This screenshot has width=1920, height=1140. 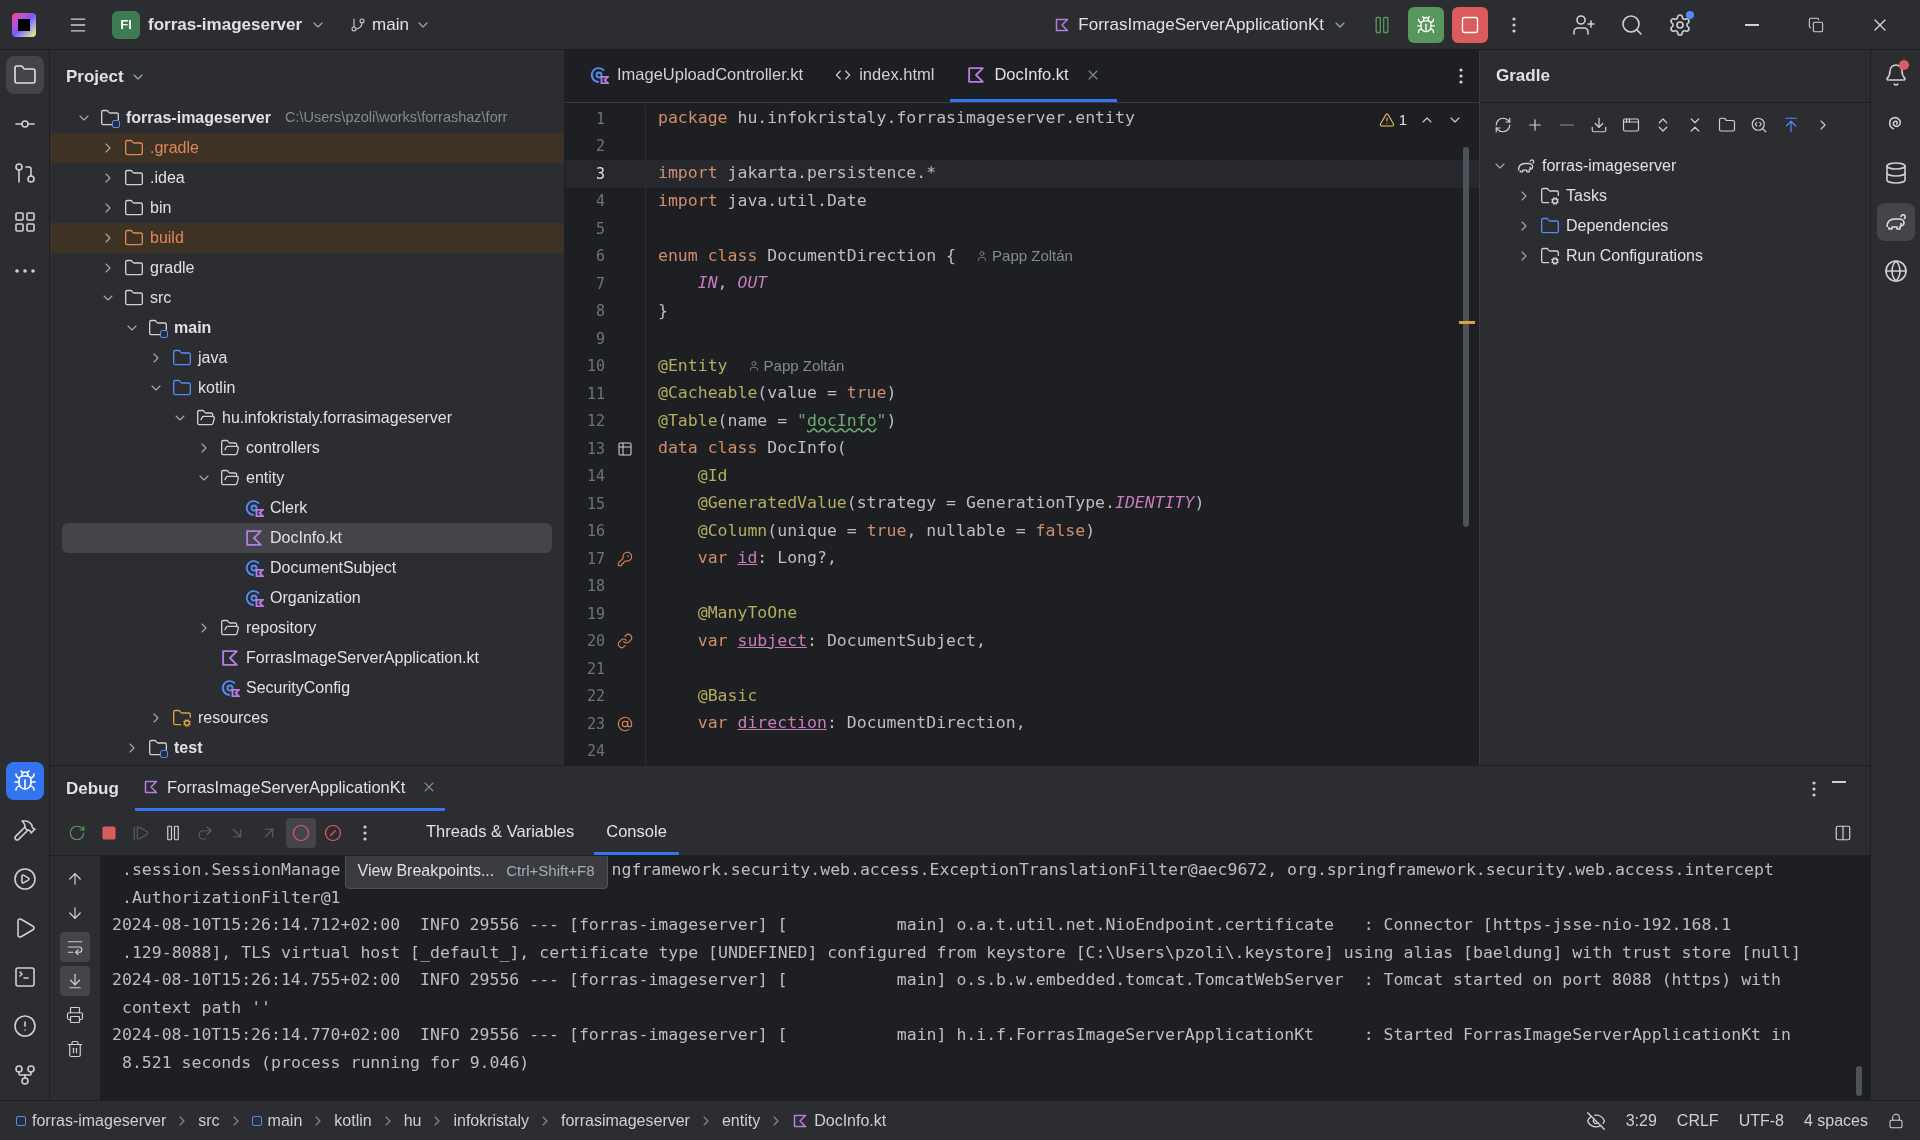 I want to click on project-view-selector: Project, so click(x=106, y=76).